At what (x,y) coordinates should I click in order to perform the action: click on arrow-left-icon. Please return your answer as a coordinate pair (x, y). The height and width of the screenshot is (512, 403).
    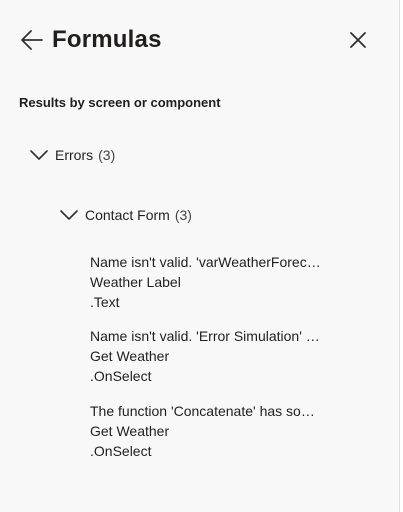
    Looking at the image, I should click on (32, 40).